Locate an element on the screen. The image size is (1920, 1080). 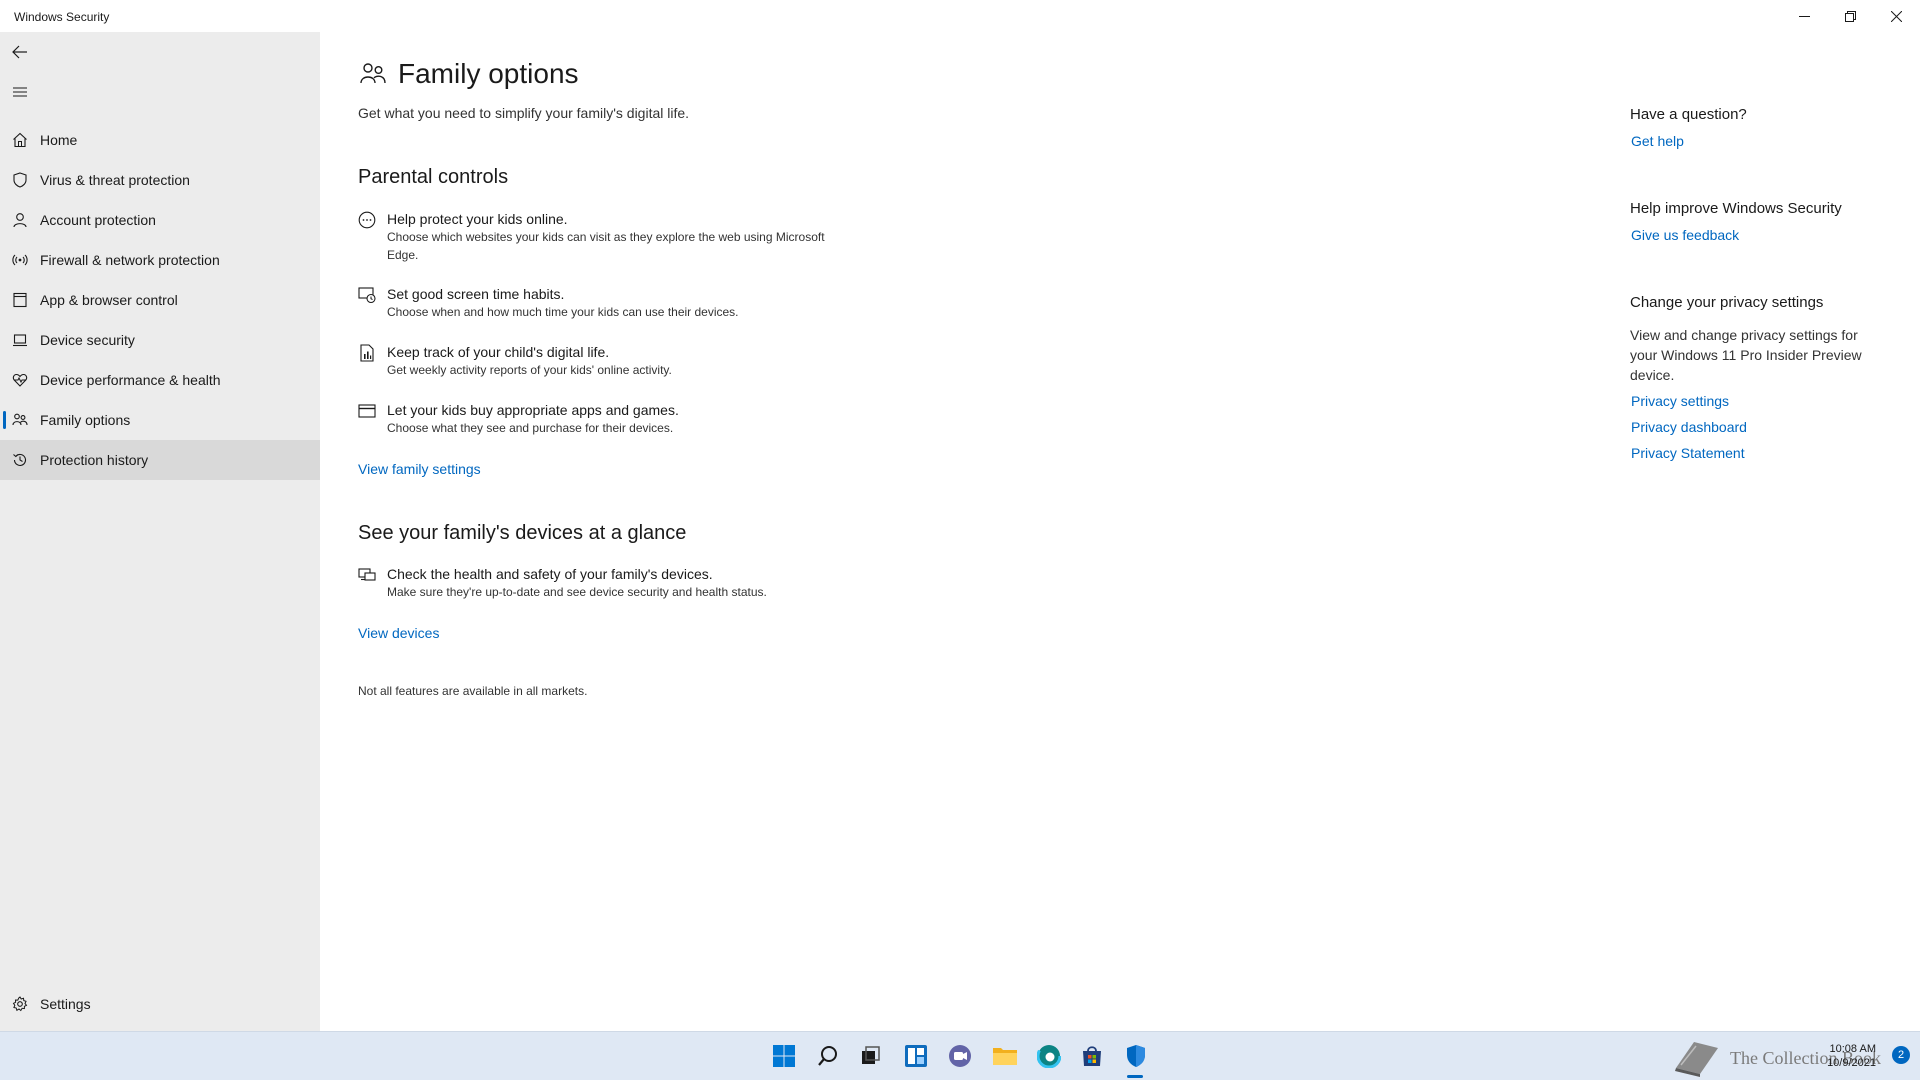
sidebar-item-label: Device security is located at coordinates (87, 340).